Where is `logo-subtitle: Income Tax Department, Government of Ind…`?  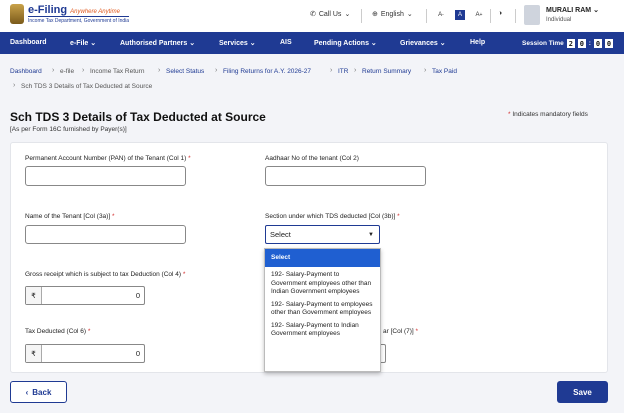 logo-subtitle: Income Tax Department, Government of Ind… is located at coordinates (79, 20).